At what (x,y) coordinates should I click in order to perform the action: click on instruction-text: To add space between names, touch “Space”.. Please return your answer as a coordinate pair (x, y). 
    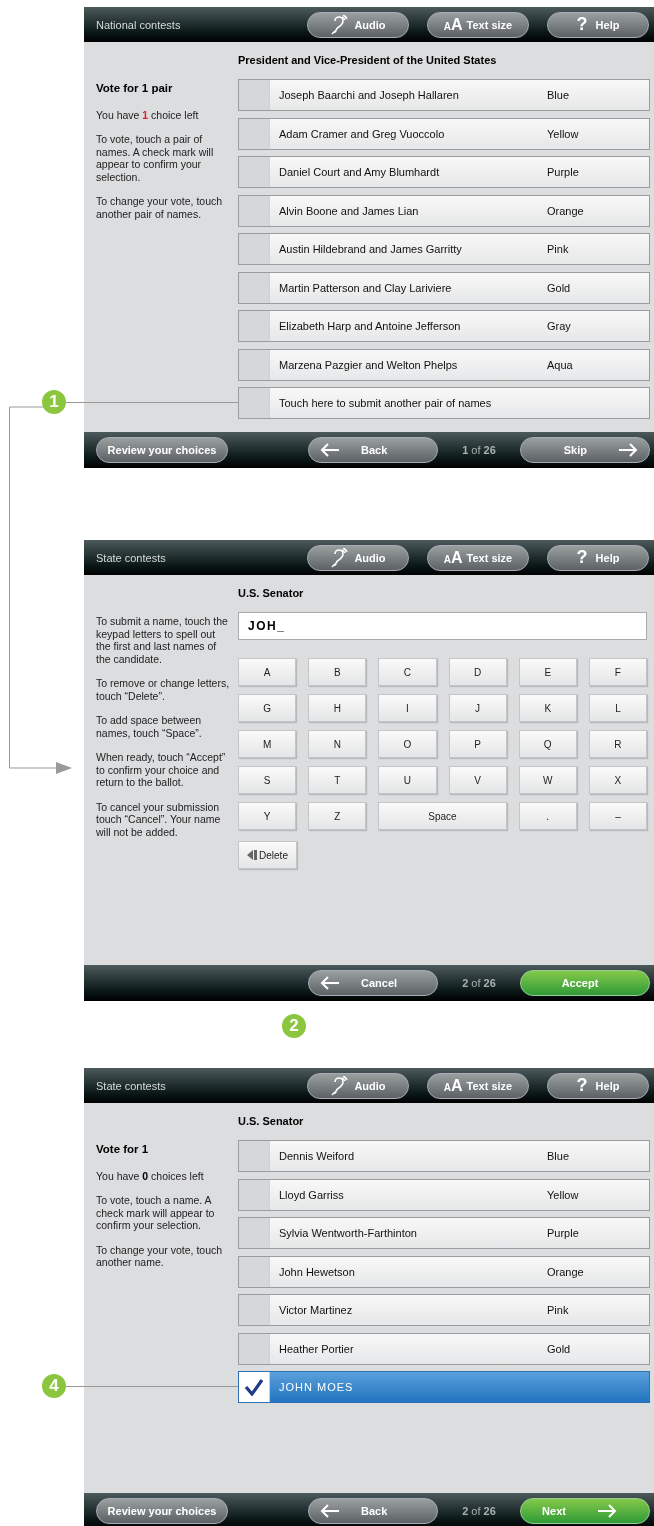
    Looking at the image, I should click on (149, 726).